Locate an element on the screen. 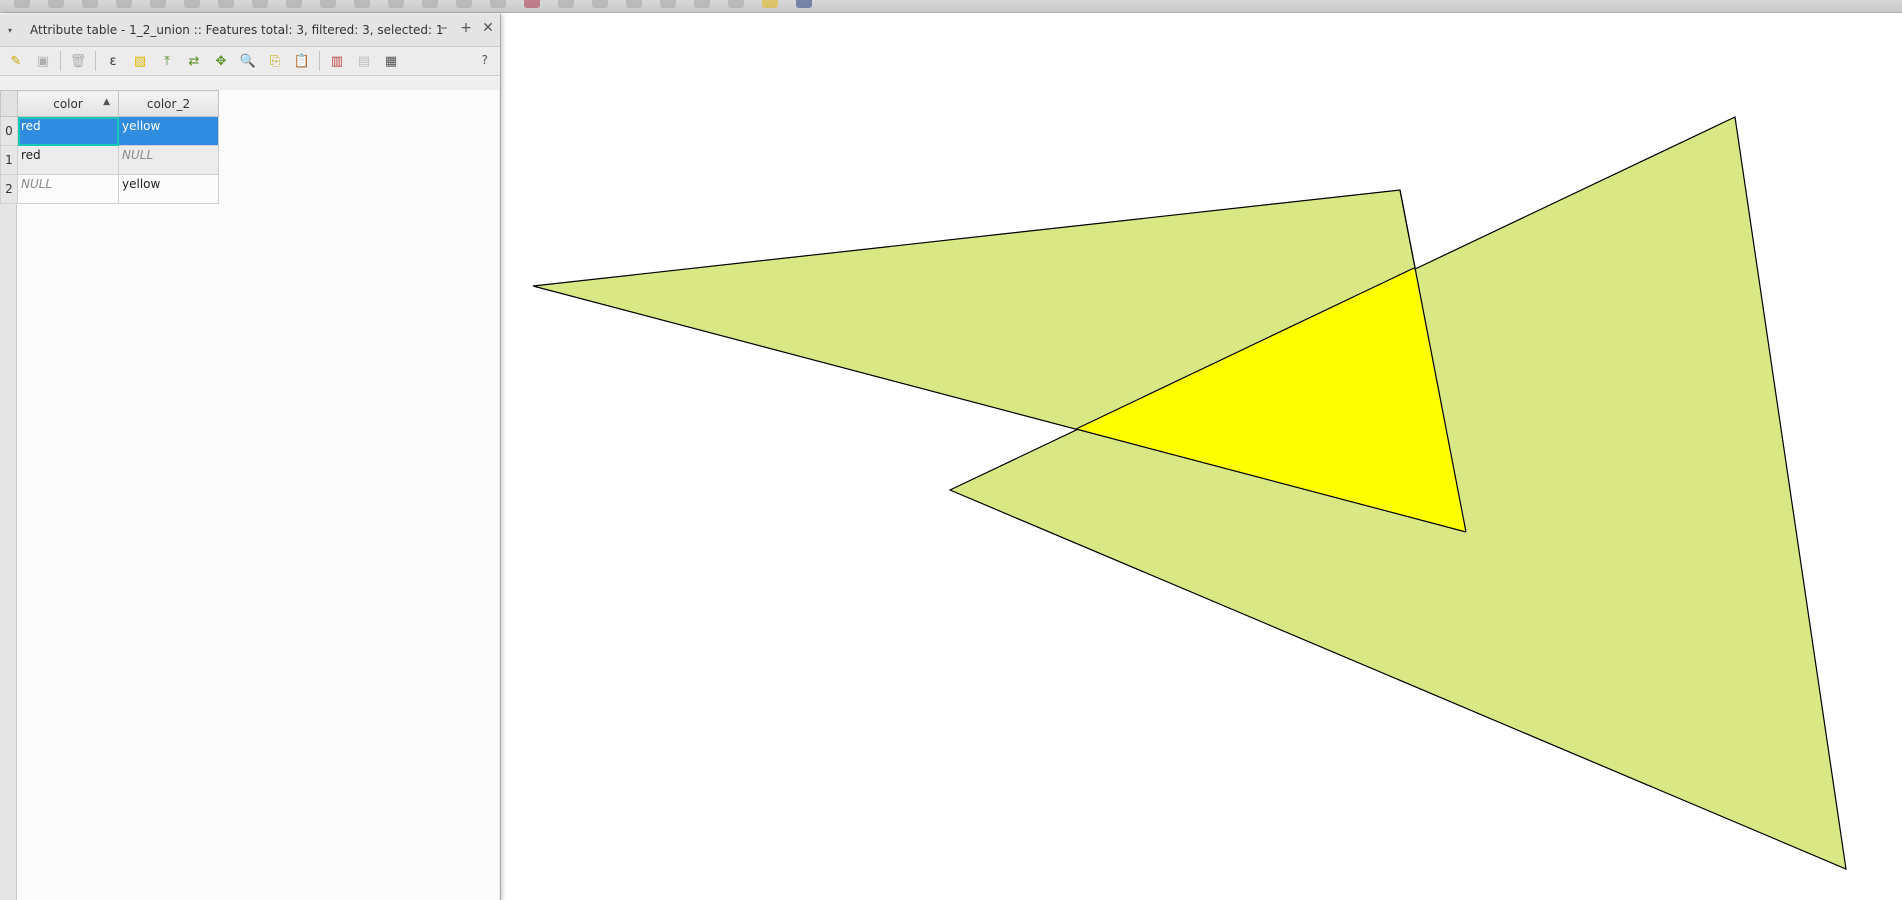 This screenshot has width=1902, height=900. paste-features-icon: 📋 is located at coordinates (302, 61).